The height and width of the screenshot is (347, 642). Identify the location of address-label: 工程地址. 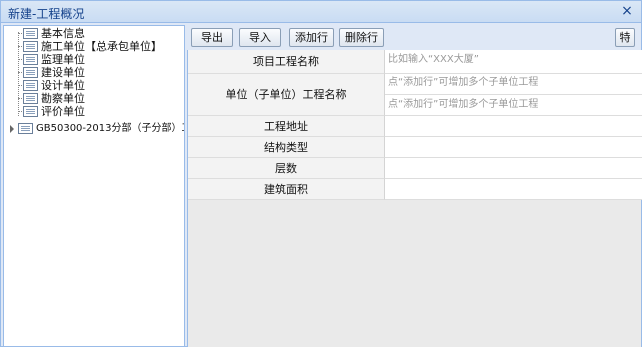
(286, 126).